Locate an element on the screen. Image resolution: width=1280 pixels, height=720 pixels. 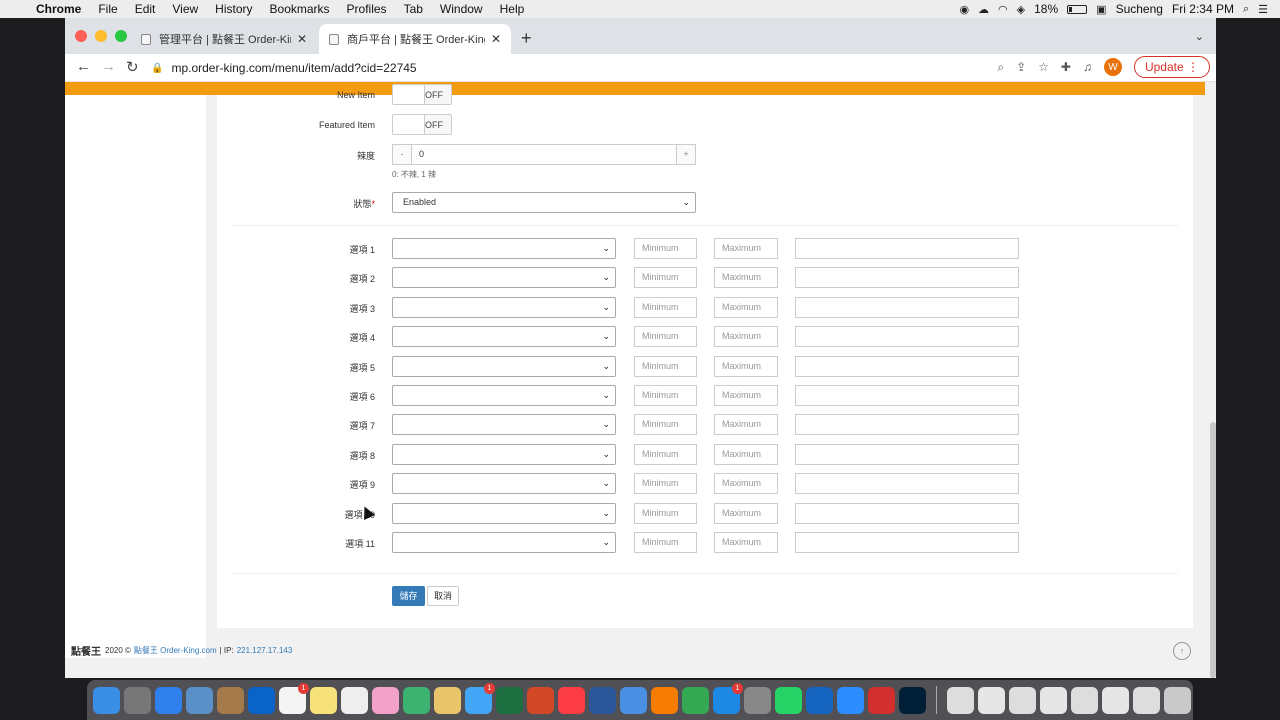
trash-icon is located at coordinates (1177, 700).